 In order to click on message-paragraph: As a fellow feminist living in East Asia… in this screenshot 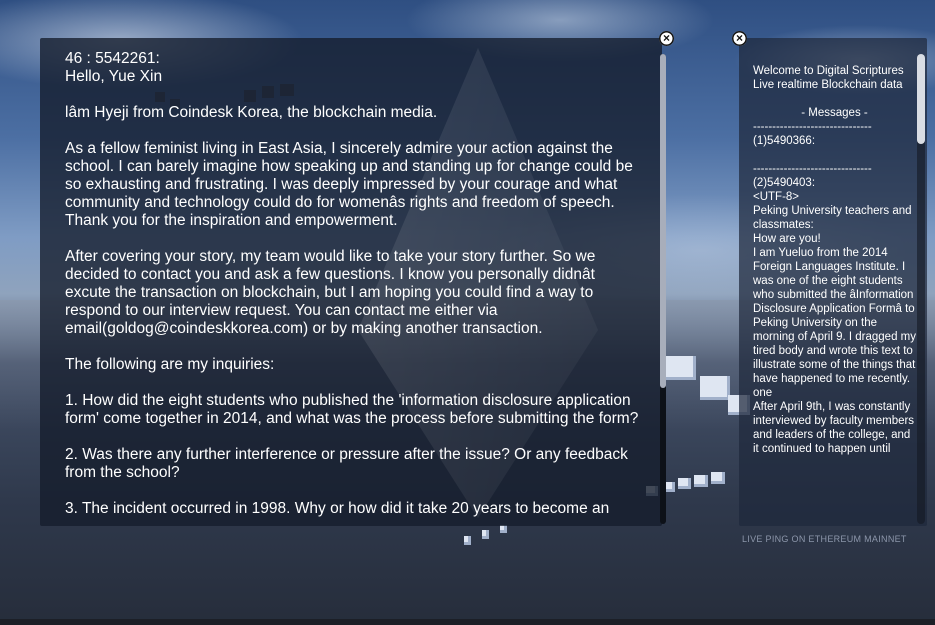, I will do `click(351, 184)`.